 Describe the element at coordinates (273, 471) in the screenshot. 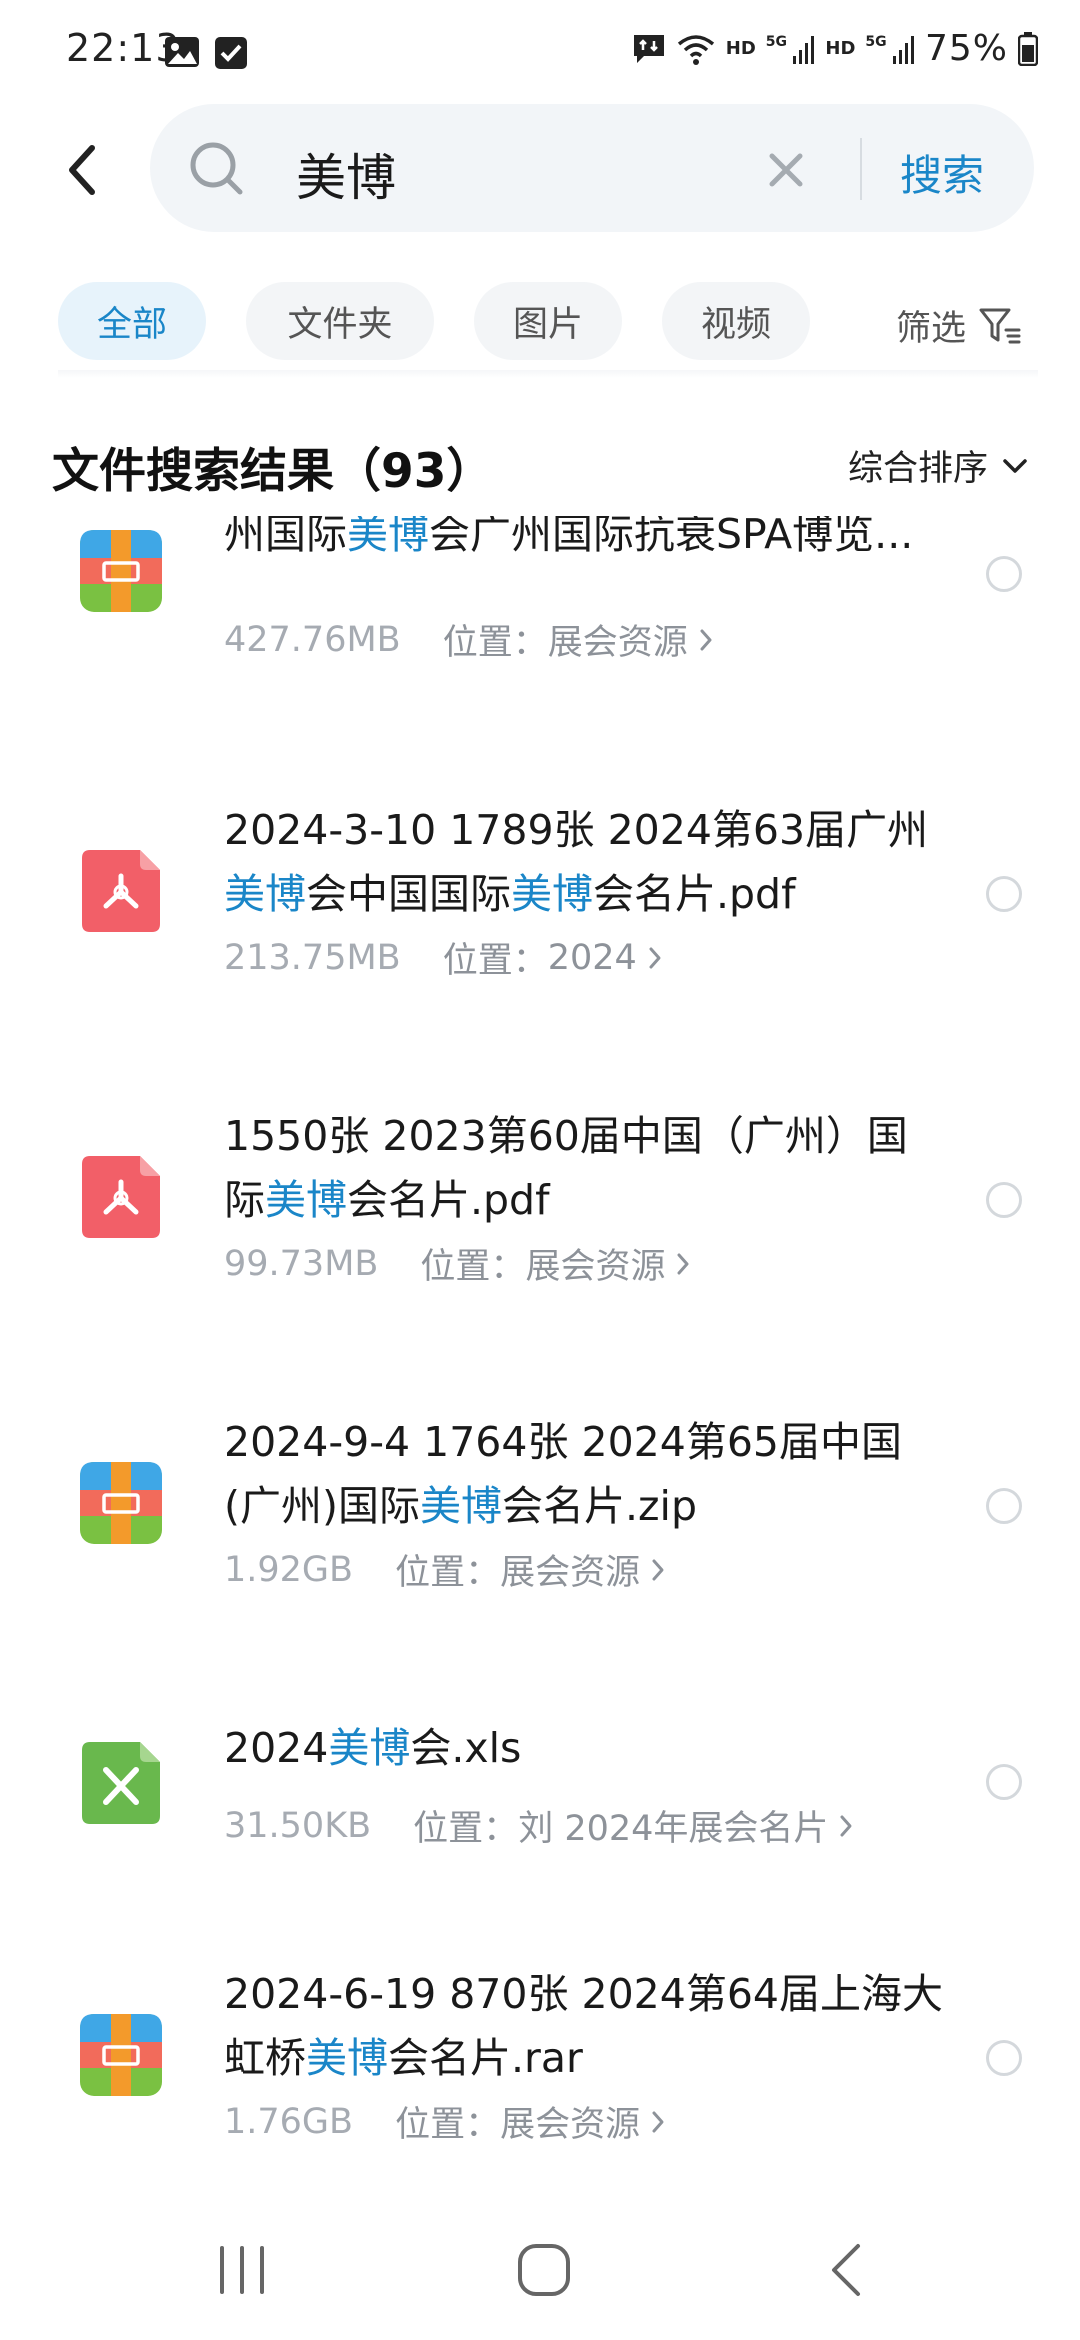

I see `results-title: 文件搜索结果（93）` at that location.